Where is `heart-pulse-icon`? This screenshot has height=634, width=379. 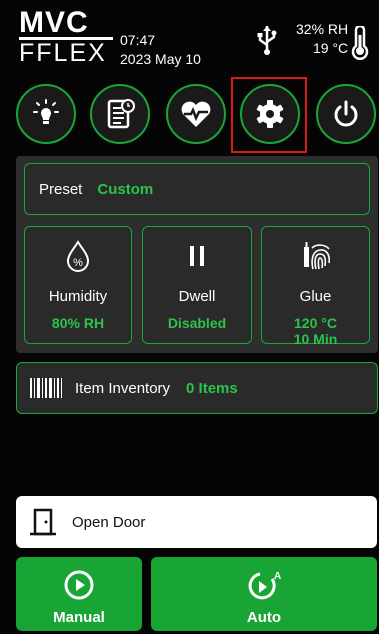 heart-pulse-icon is located at coordinates (196, 114).